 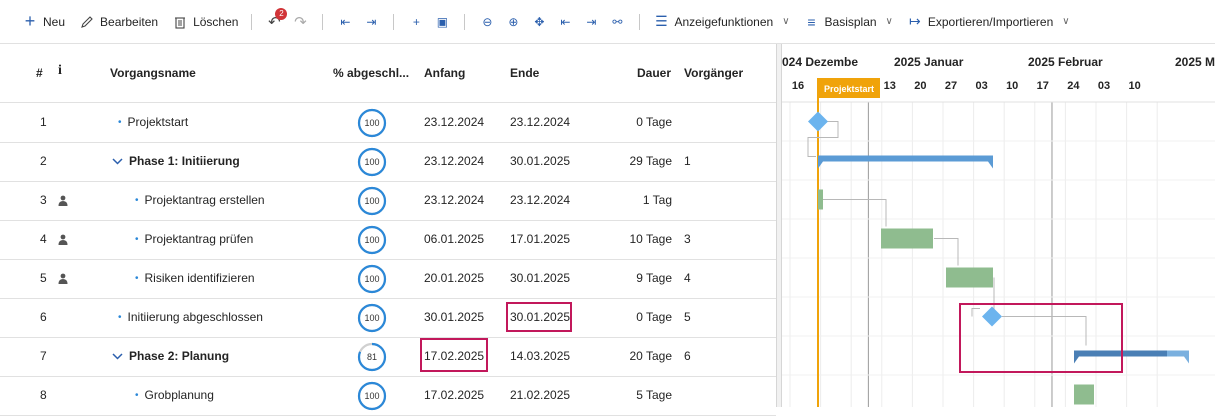 I want to click on task-number: 8, so click(x=43, y=395).